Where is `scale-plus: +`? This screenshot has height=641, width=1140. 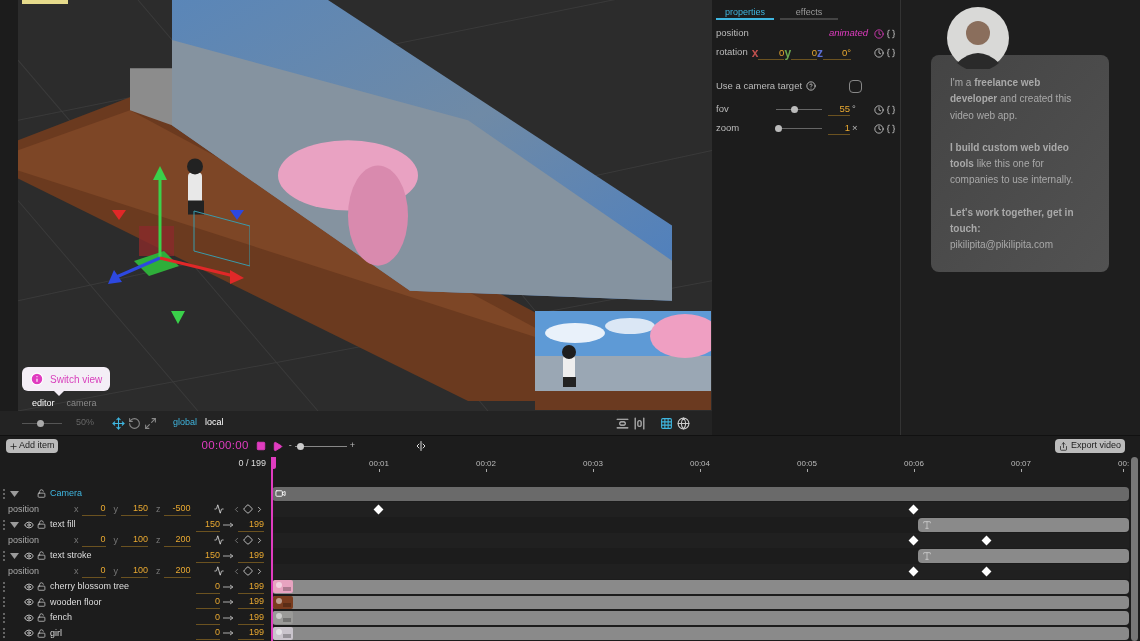
scale-plus: + is located at coordinates (352, 446).